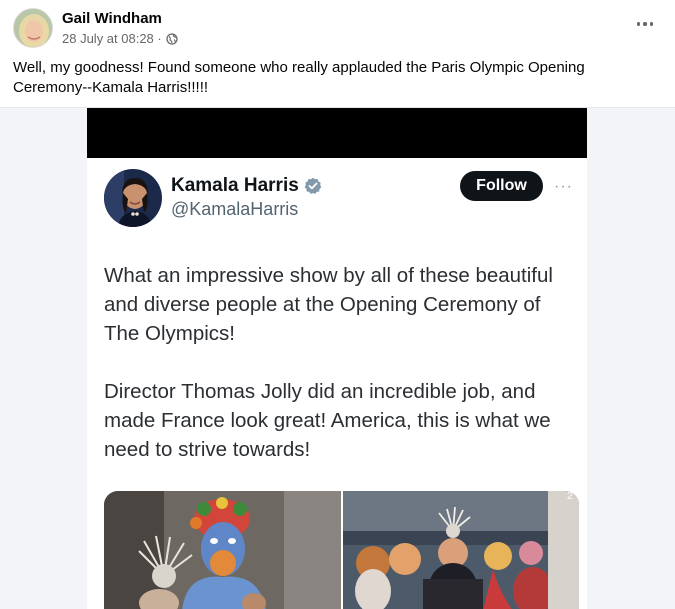 The width and height of the screenshot is (675, 609). What do you see at coordinates (341, 550) in the screenshot?
I see `tweet-photos: 2` at bounding box center [341, 550].